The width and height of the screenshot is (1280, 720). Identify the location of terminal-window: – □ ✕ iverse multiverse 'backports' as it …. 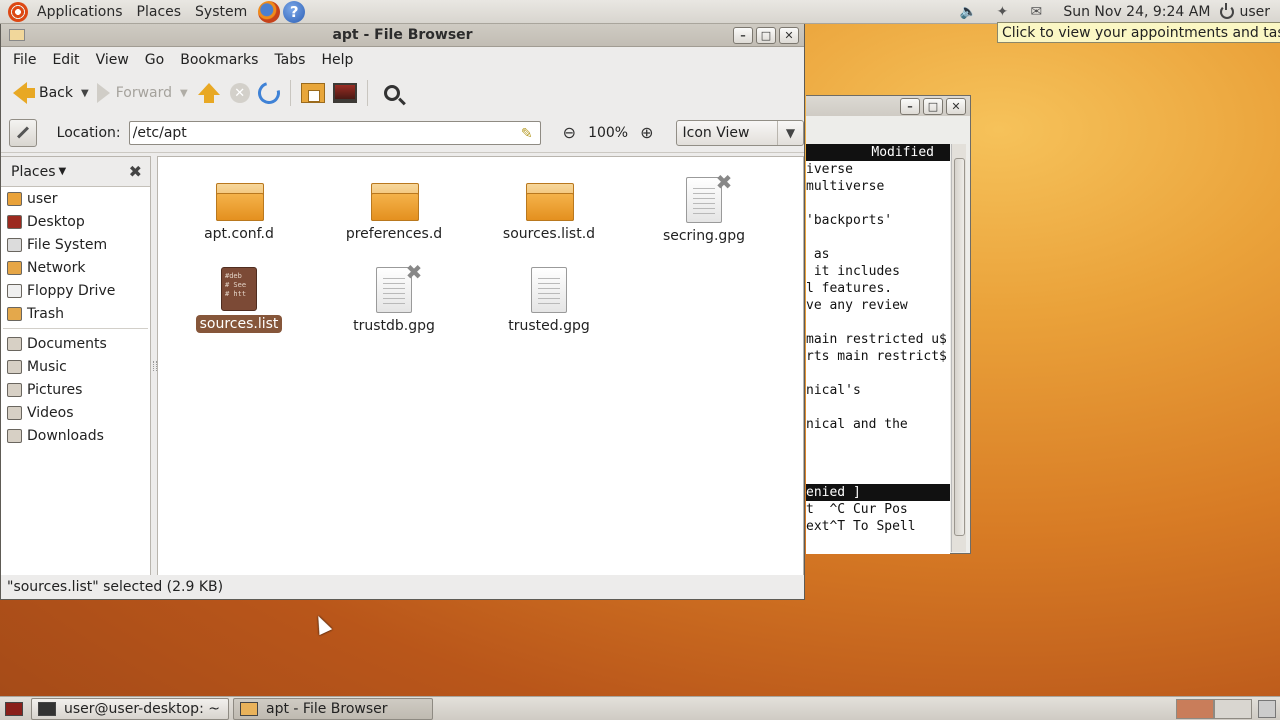
(888, 324).